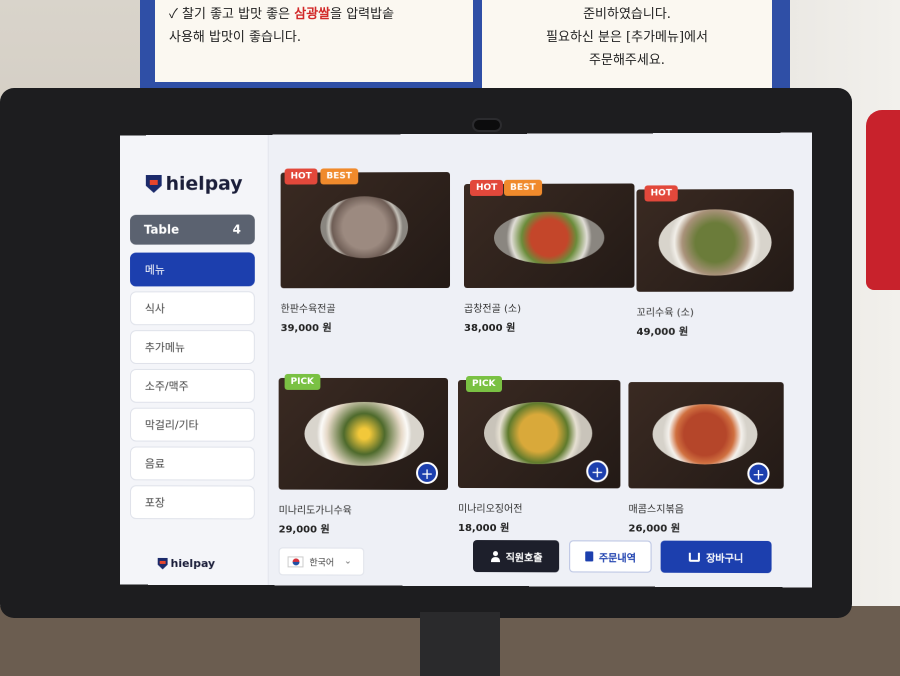 The width and height of the screenshot is (900, 676). What do you see at coordinates (524, 556) in the screenshot?
I see `staff-call-label: 직원호출` at bounding box center [524, 556].